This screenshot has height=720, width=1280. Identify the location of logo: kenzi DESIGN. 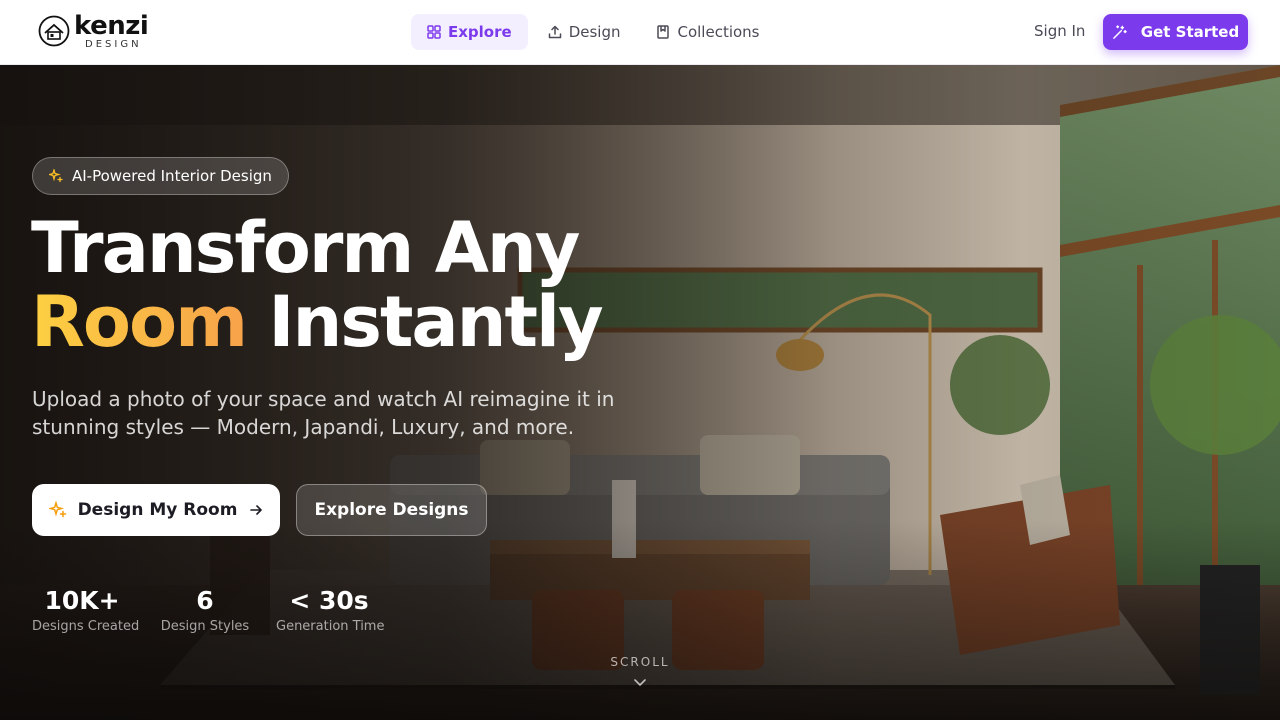
(98, 32).